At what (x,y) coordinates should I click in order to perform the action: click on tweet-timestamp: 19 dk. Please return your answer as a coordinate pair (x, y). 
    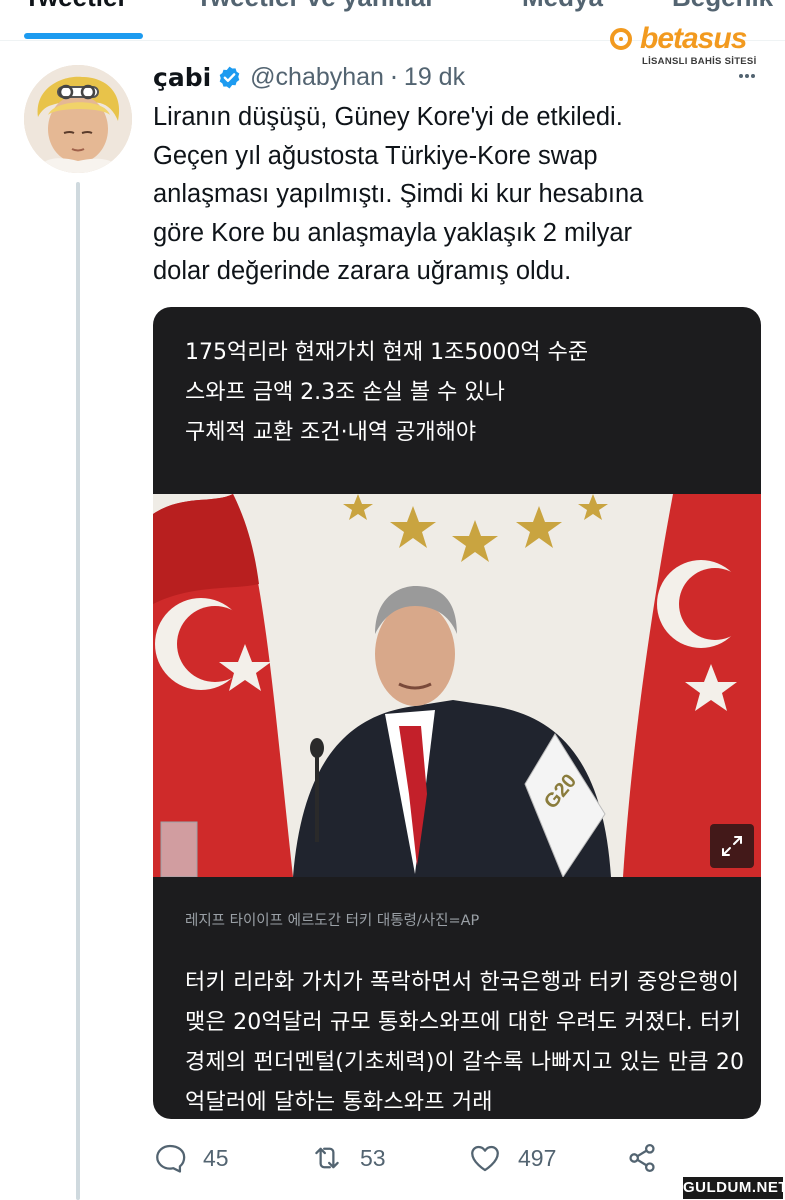
    Looking at the image, I should click on (434, 77).